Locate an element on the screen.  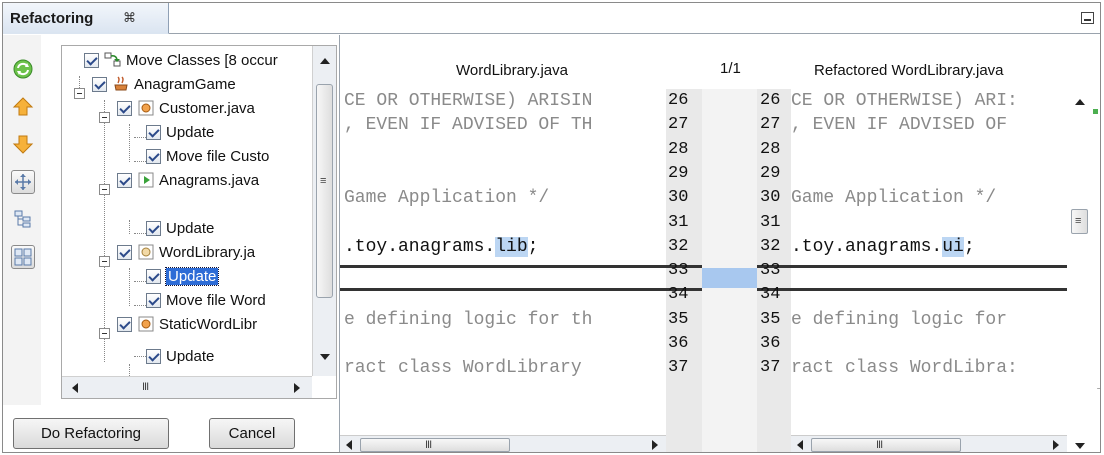
logical-view-icon is located at coordinates (23, 219).